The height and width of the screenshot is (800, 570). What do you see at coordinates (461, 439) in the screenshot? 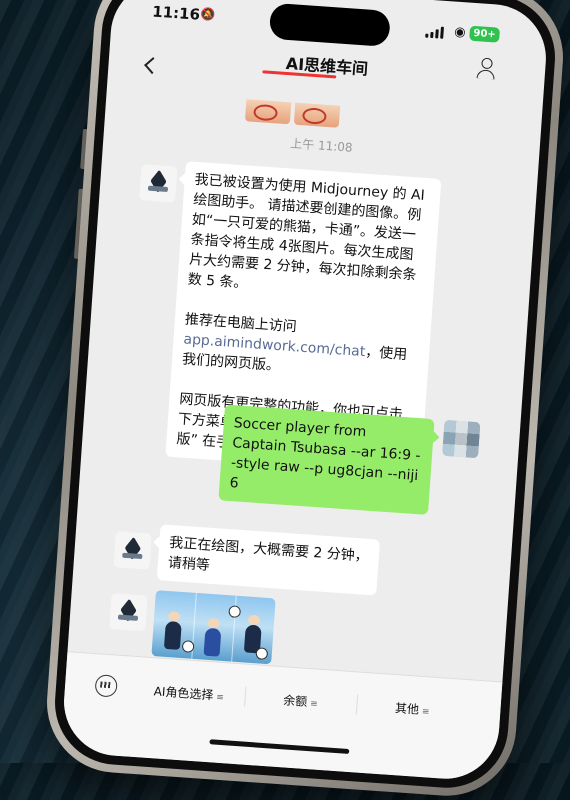
I see `user-avatar` at bounding box center [461, 439].